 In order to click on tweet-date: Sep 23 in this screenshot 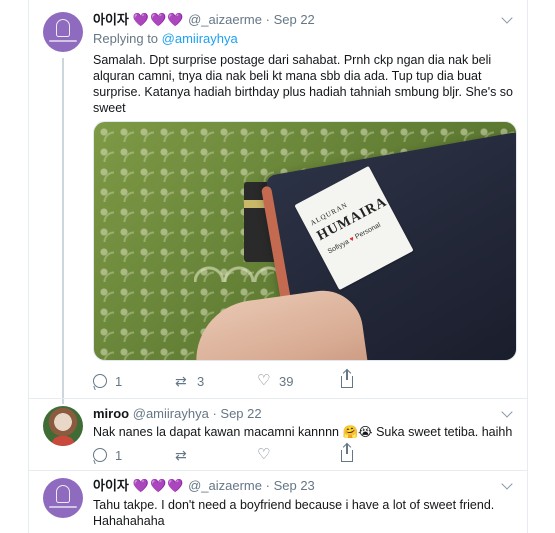, I will do `click(294, 485)`.